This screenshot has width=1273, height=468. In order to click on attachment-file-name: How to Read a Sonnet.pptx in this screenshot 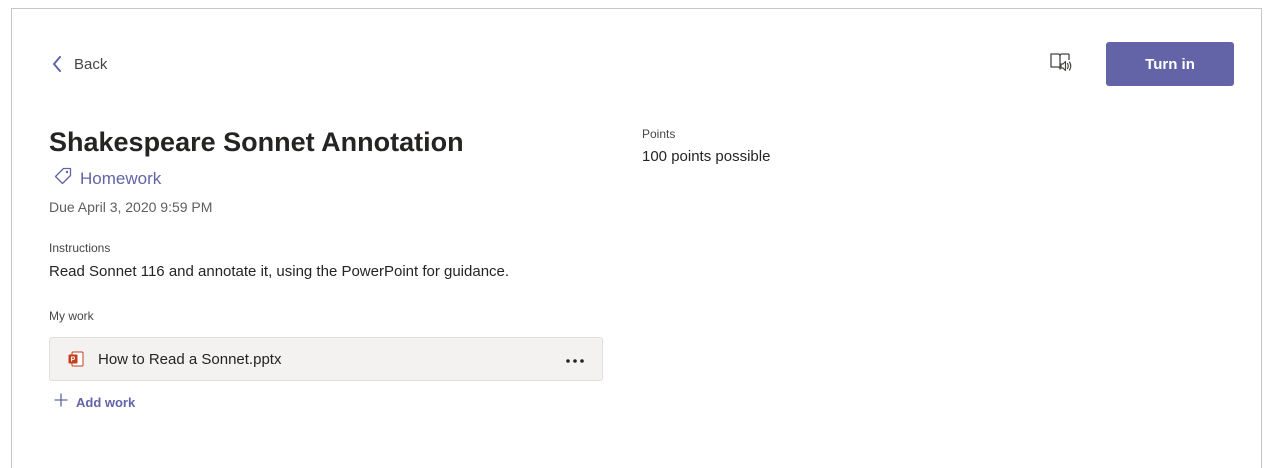, I will do `click(190, 359)`.